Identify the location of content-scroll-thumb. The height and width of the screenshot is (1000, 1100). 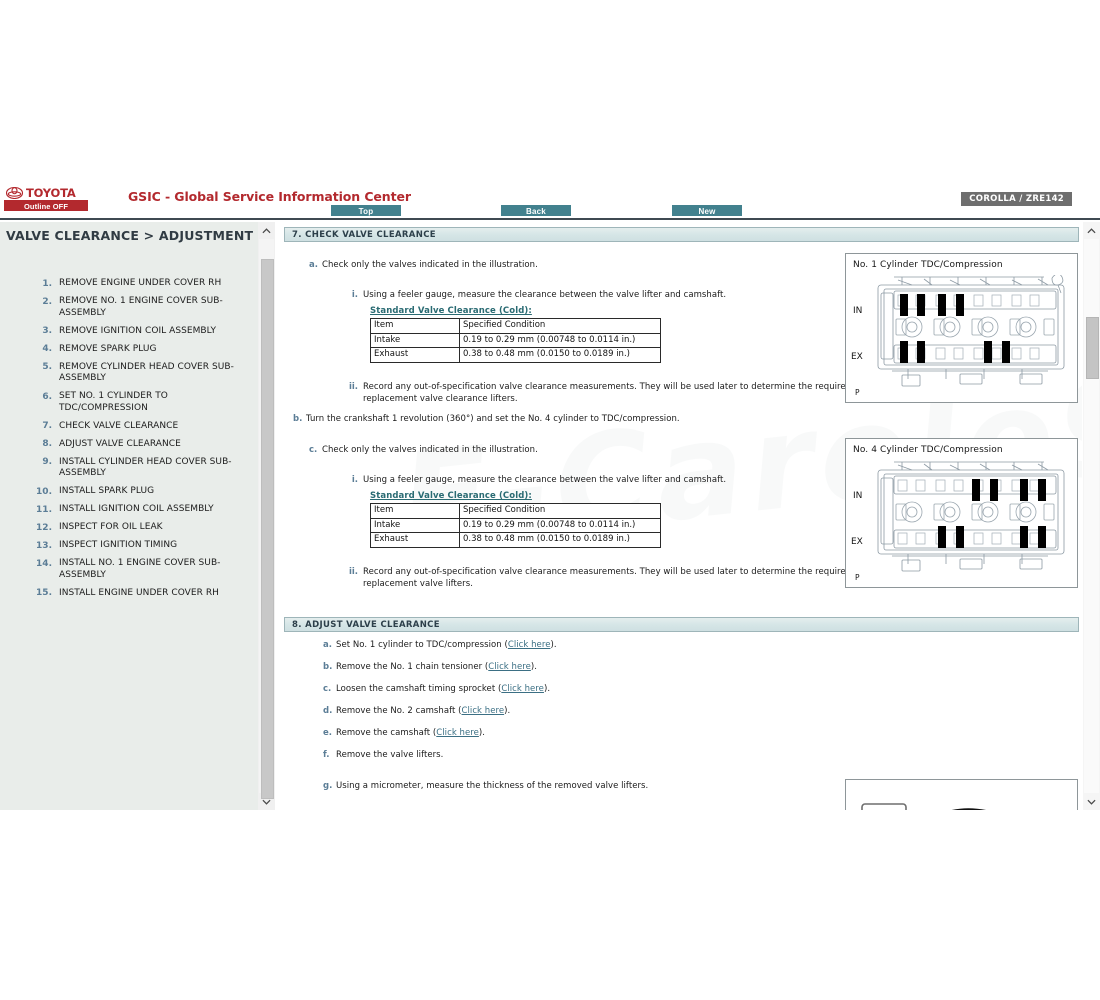
(1092, 348).